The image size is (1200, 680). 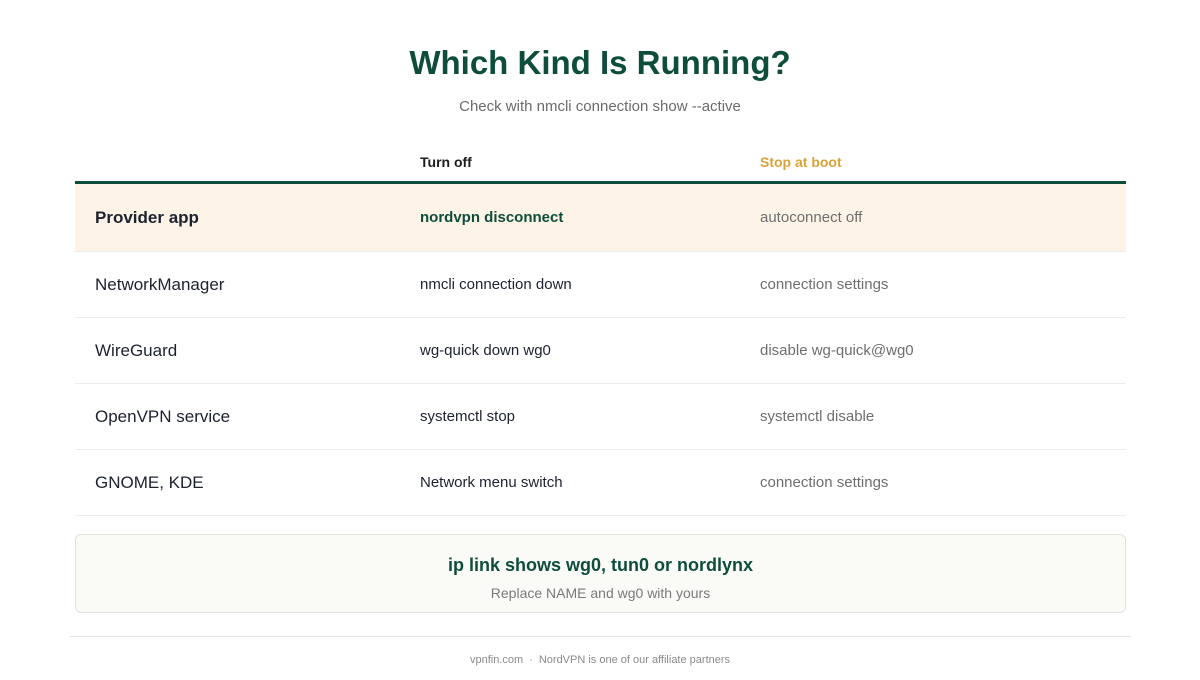 What do you see at coordinates (811, 217) in the screenshot?
I see `row-stop-at-boot: autoconnect off` at bounding box center [811, 217].